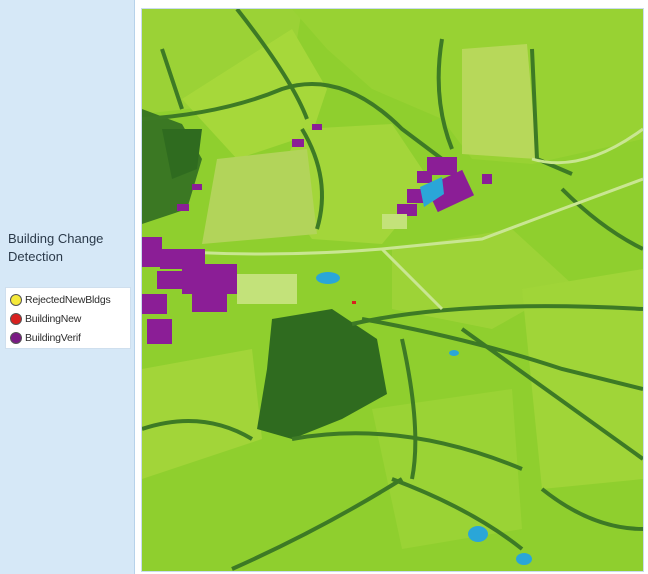 This screenshot has width=648, height=574. What do you see at coordinates (16, 319) in the screenshot?
I see `new-swatch-icon` at bounding box center [16, 319].